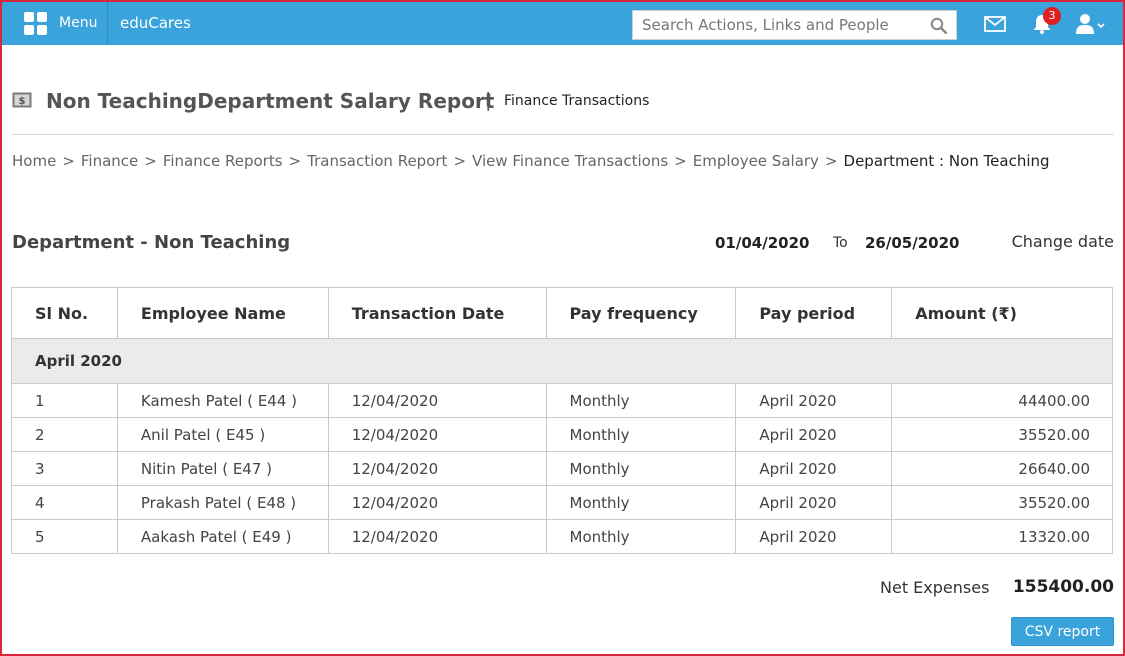  Describe the element at coordinates (935, 587) in the screenshot. I see `net-expenses-label: Net Expenses` at that location.